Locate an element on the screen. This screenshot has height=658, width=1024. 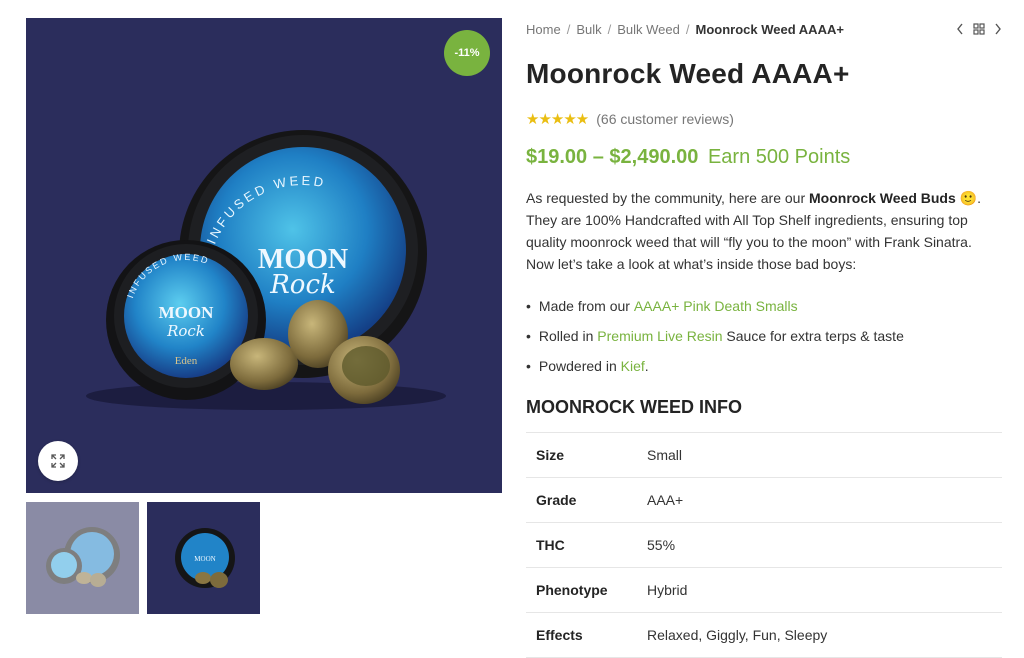
table-row: Size Small is located at coordinates (764, 455).